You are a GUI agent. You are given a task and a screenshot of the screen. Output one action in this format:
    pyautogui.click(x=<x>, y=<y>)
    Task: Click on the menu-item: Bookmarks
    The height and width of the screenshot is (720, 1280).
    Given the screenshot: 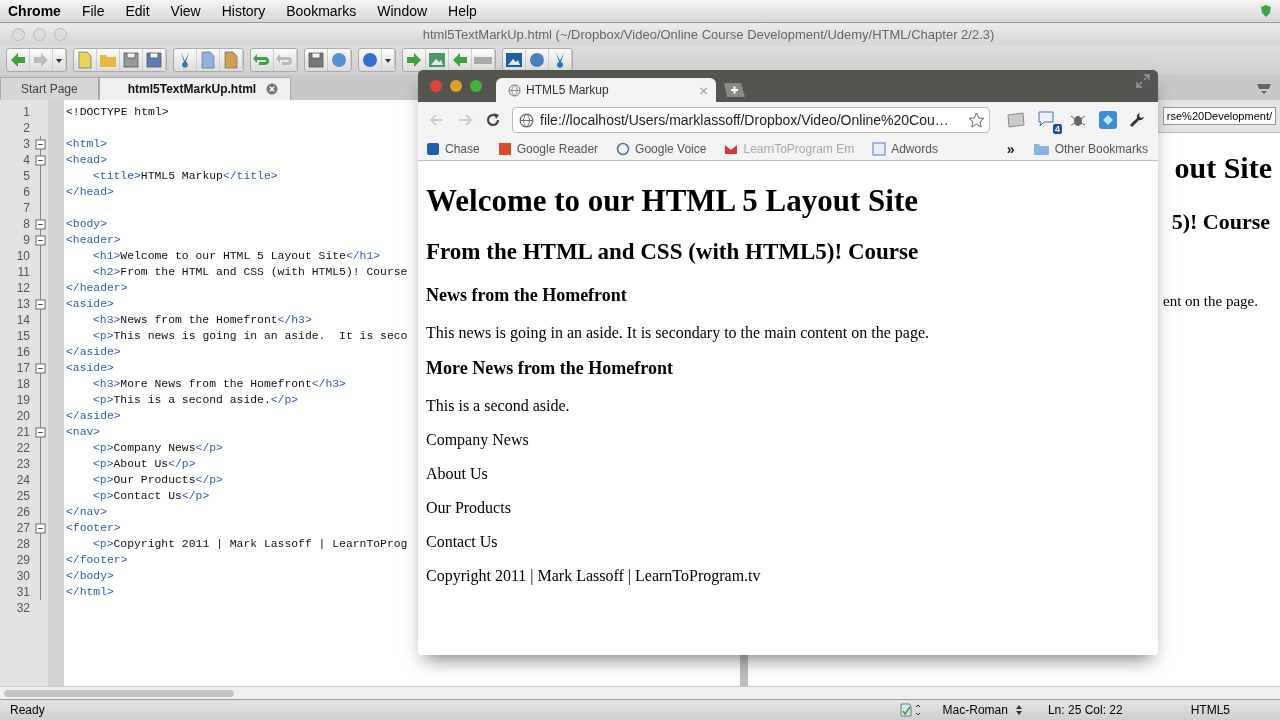 What is the action you would take?
    pyautogui.click(x=321, y=11)
    